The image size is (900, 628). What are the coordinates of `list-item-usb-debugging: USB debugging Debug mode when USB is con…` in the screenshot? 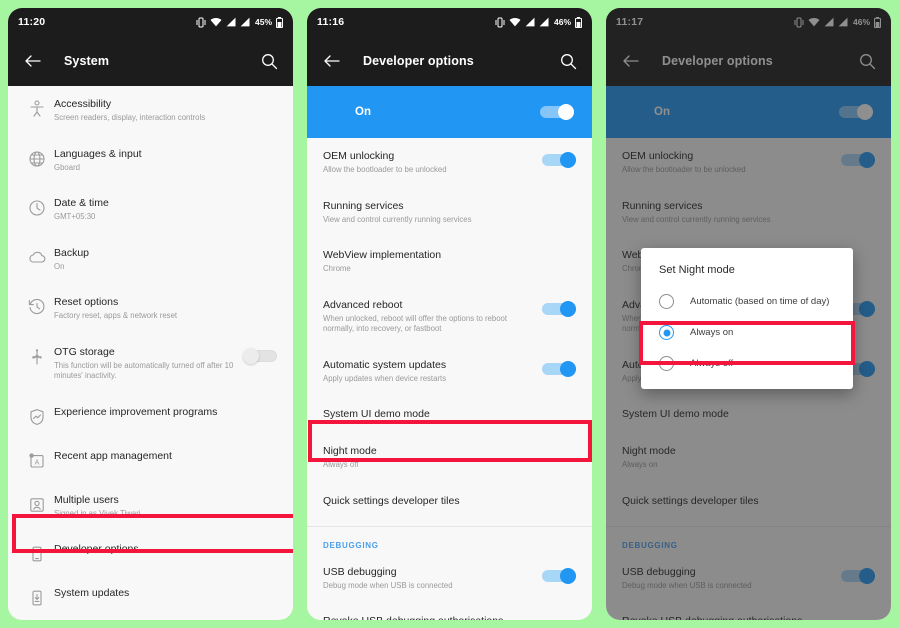 It's located at (449, 579).